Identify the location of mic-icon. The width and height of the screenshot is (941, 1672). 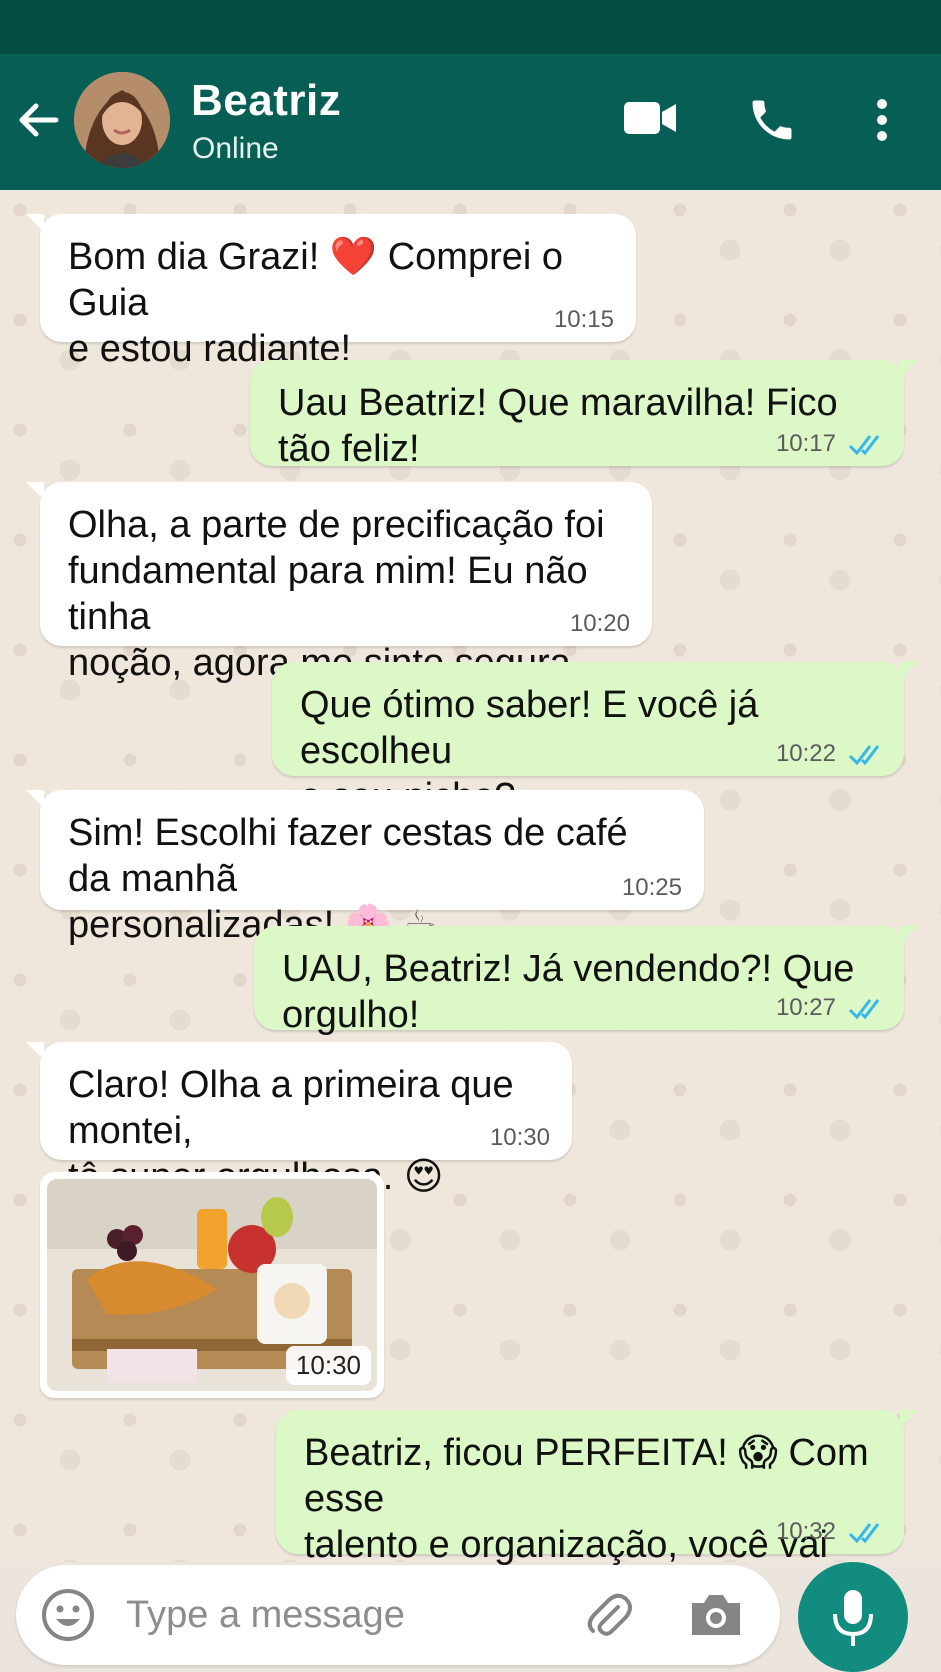
(853, 1618).